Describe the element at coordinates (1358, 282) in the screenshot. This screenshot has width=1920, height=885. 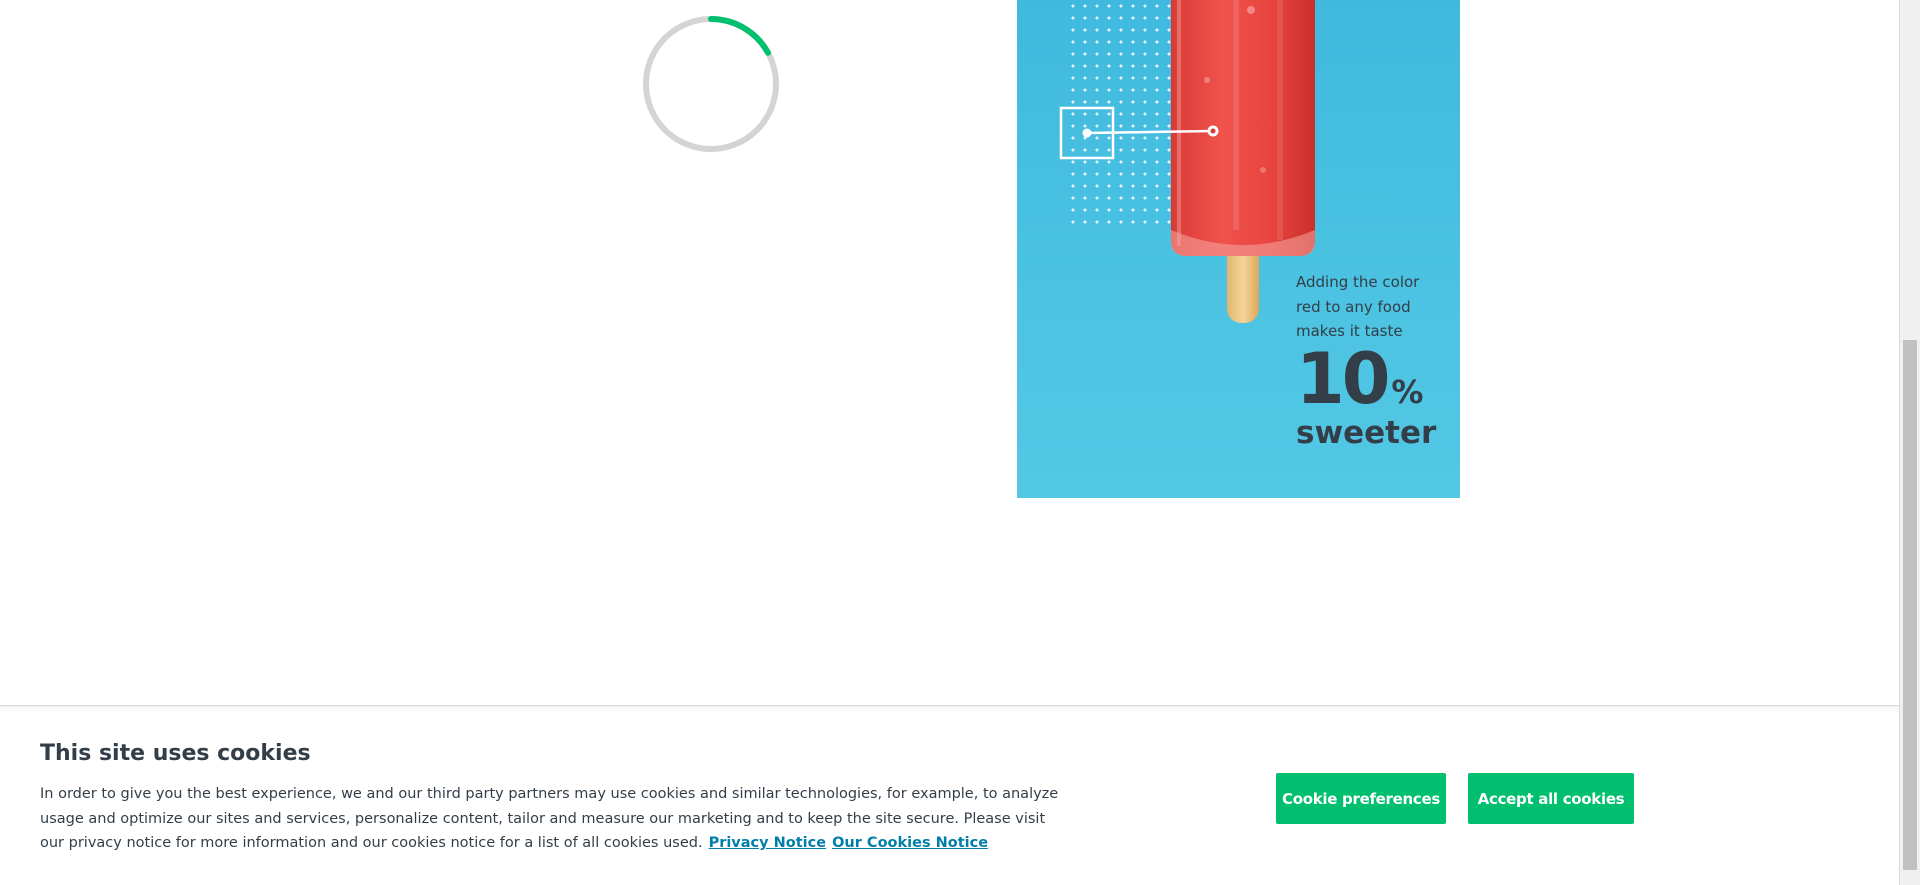
I see `promo-lead-line-1: Adding the color` at that location.